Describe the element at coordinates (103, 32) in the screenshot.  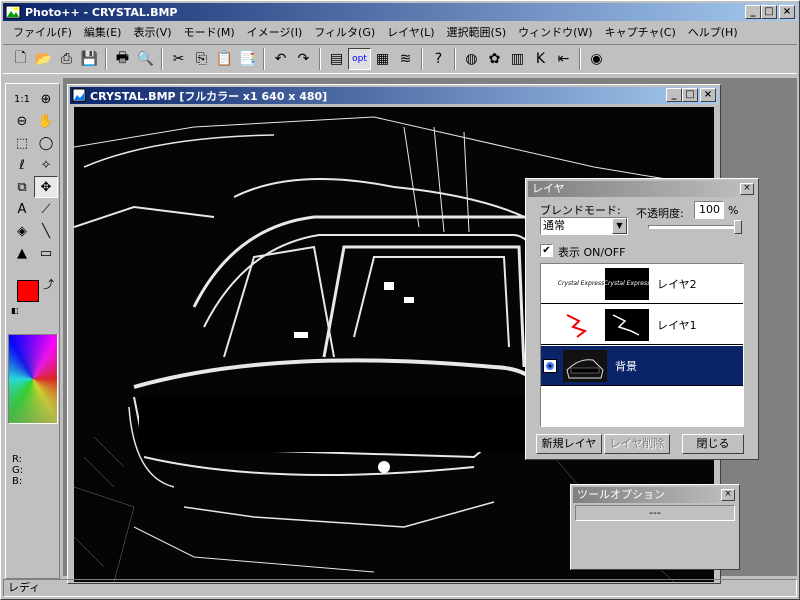
I see `menu-item-1: 編集(E)` at that location.